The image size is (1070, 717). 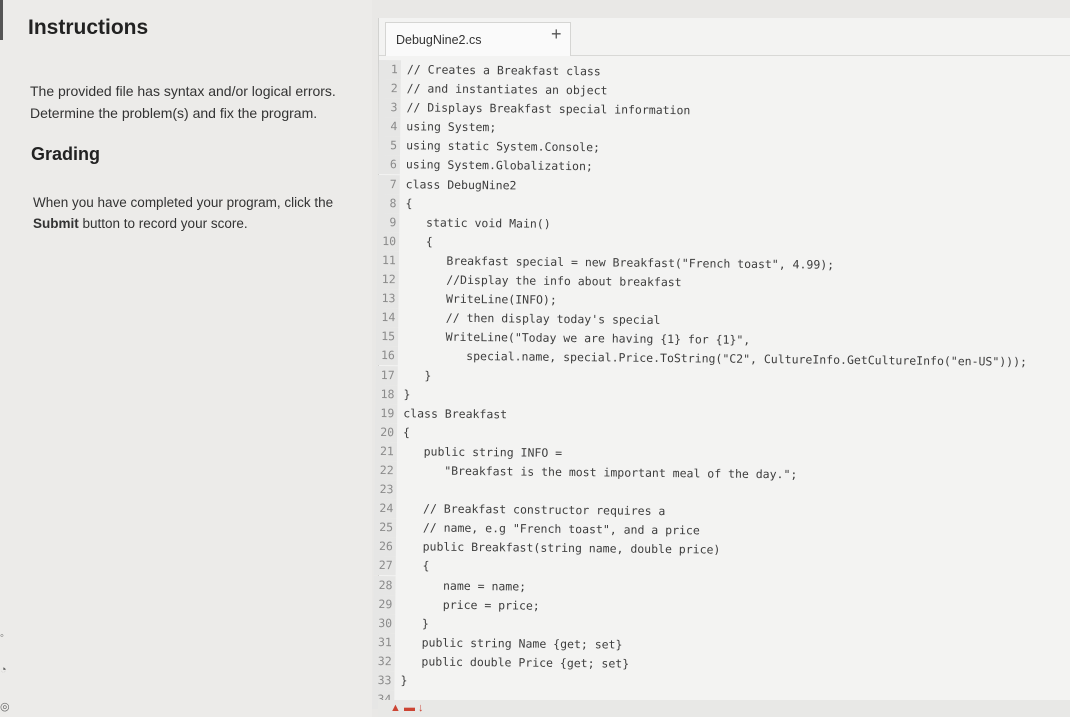 I want to click on line-number: 22, so click(x=385, y=470).